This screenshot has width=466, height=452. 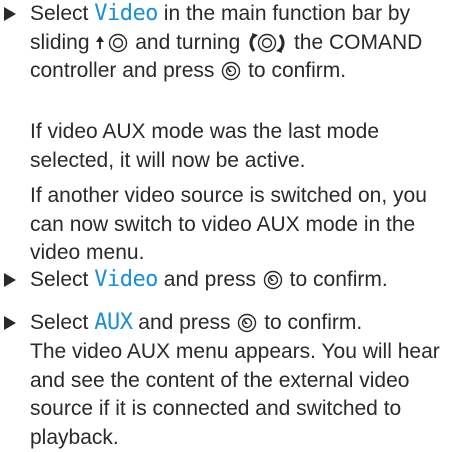 What do you see at coordinates (188, 42) in the screenshot?
I see `step-text: and turning` at bounding box center [188, 42].